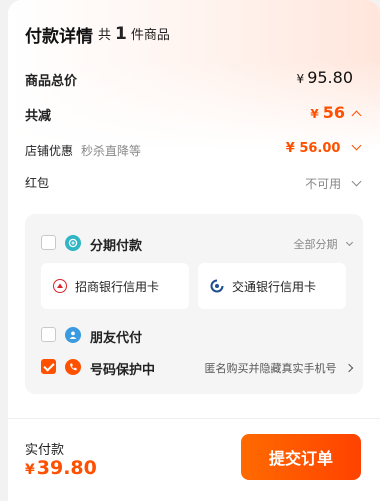 Image resolution: width=380 pixels, height=501 pixels. Describe the element at coordinates (38, 116) in the screenshot. I see `reduction-label: 共减` at that location.